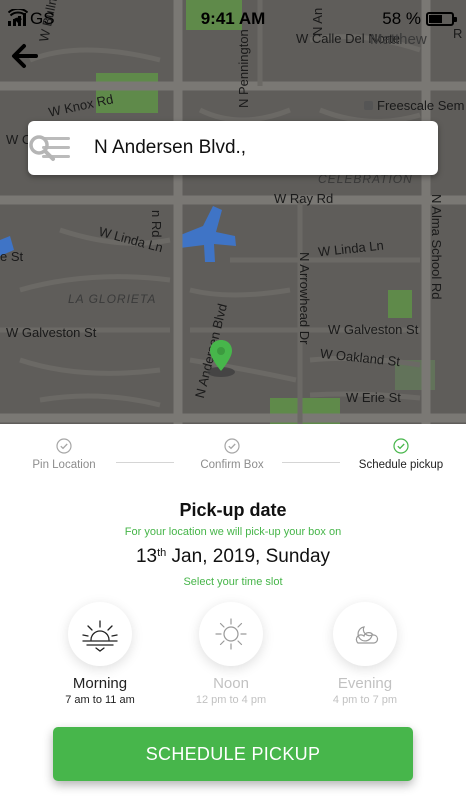 This screenshot has height=800, width=466. I want to click on slot-morning: Morning 7 am to 11 am, so click(100, 654).